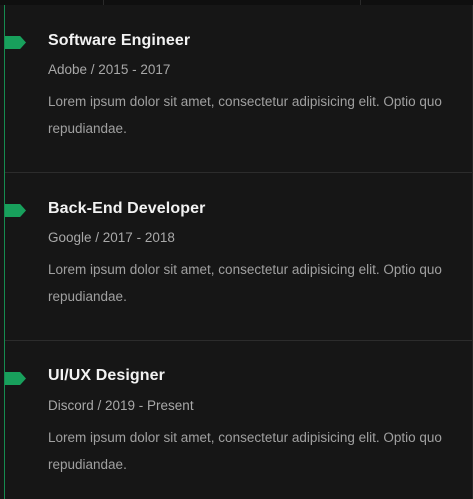 Image resolution: width=473 pixels, height=499 pixels. Describe the element at coordinates (15, 378) in the screenshot. I see `timeline-marker-icon` at that location.